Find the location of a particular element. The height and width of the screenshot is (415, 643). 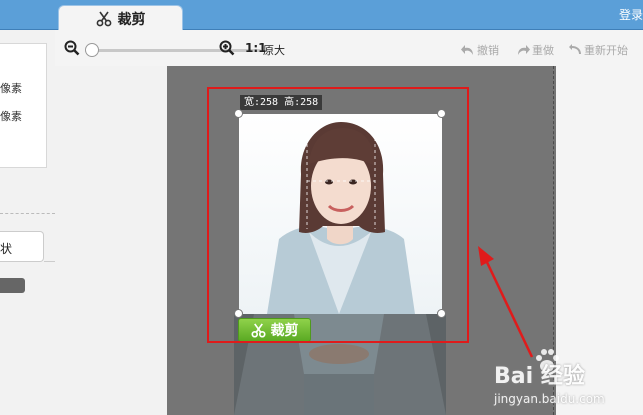

watermark: Bai 经验 jingyan.baidu.com is located at coordinates (568, 379).